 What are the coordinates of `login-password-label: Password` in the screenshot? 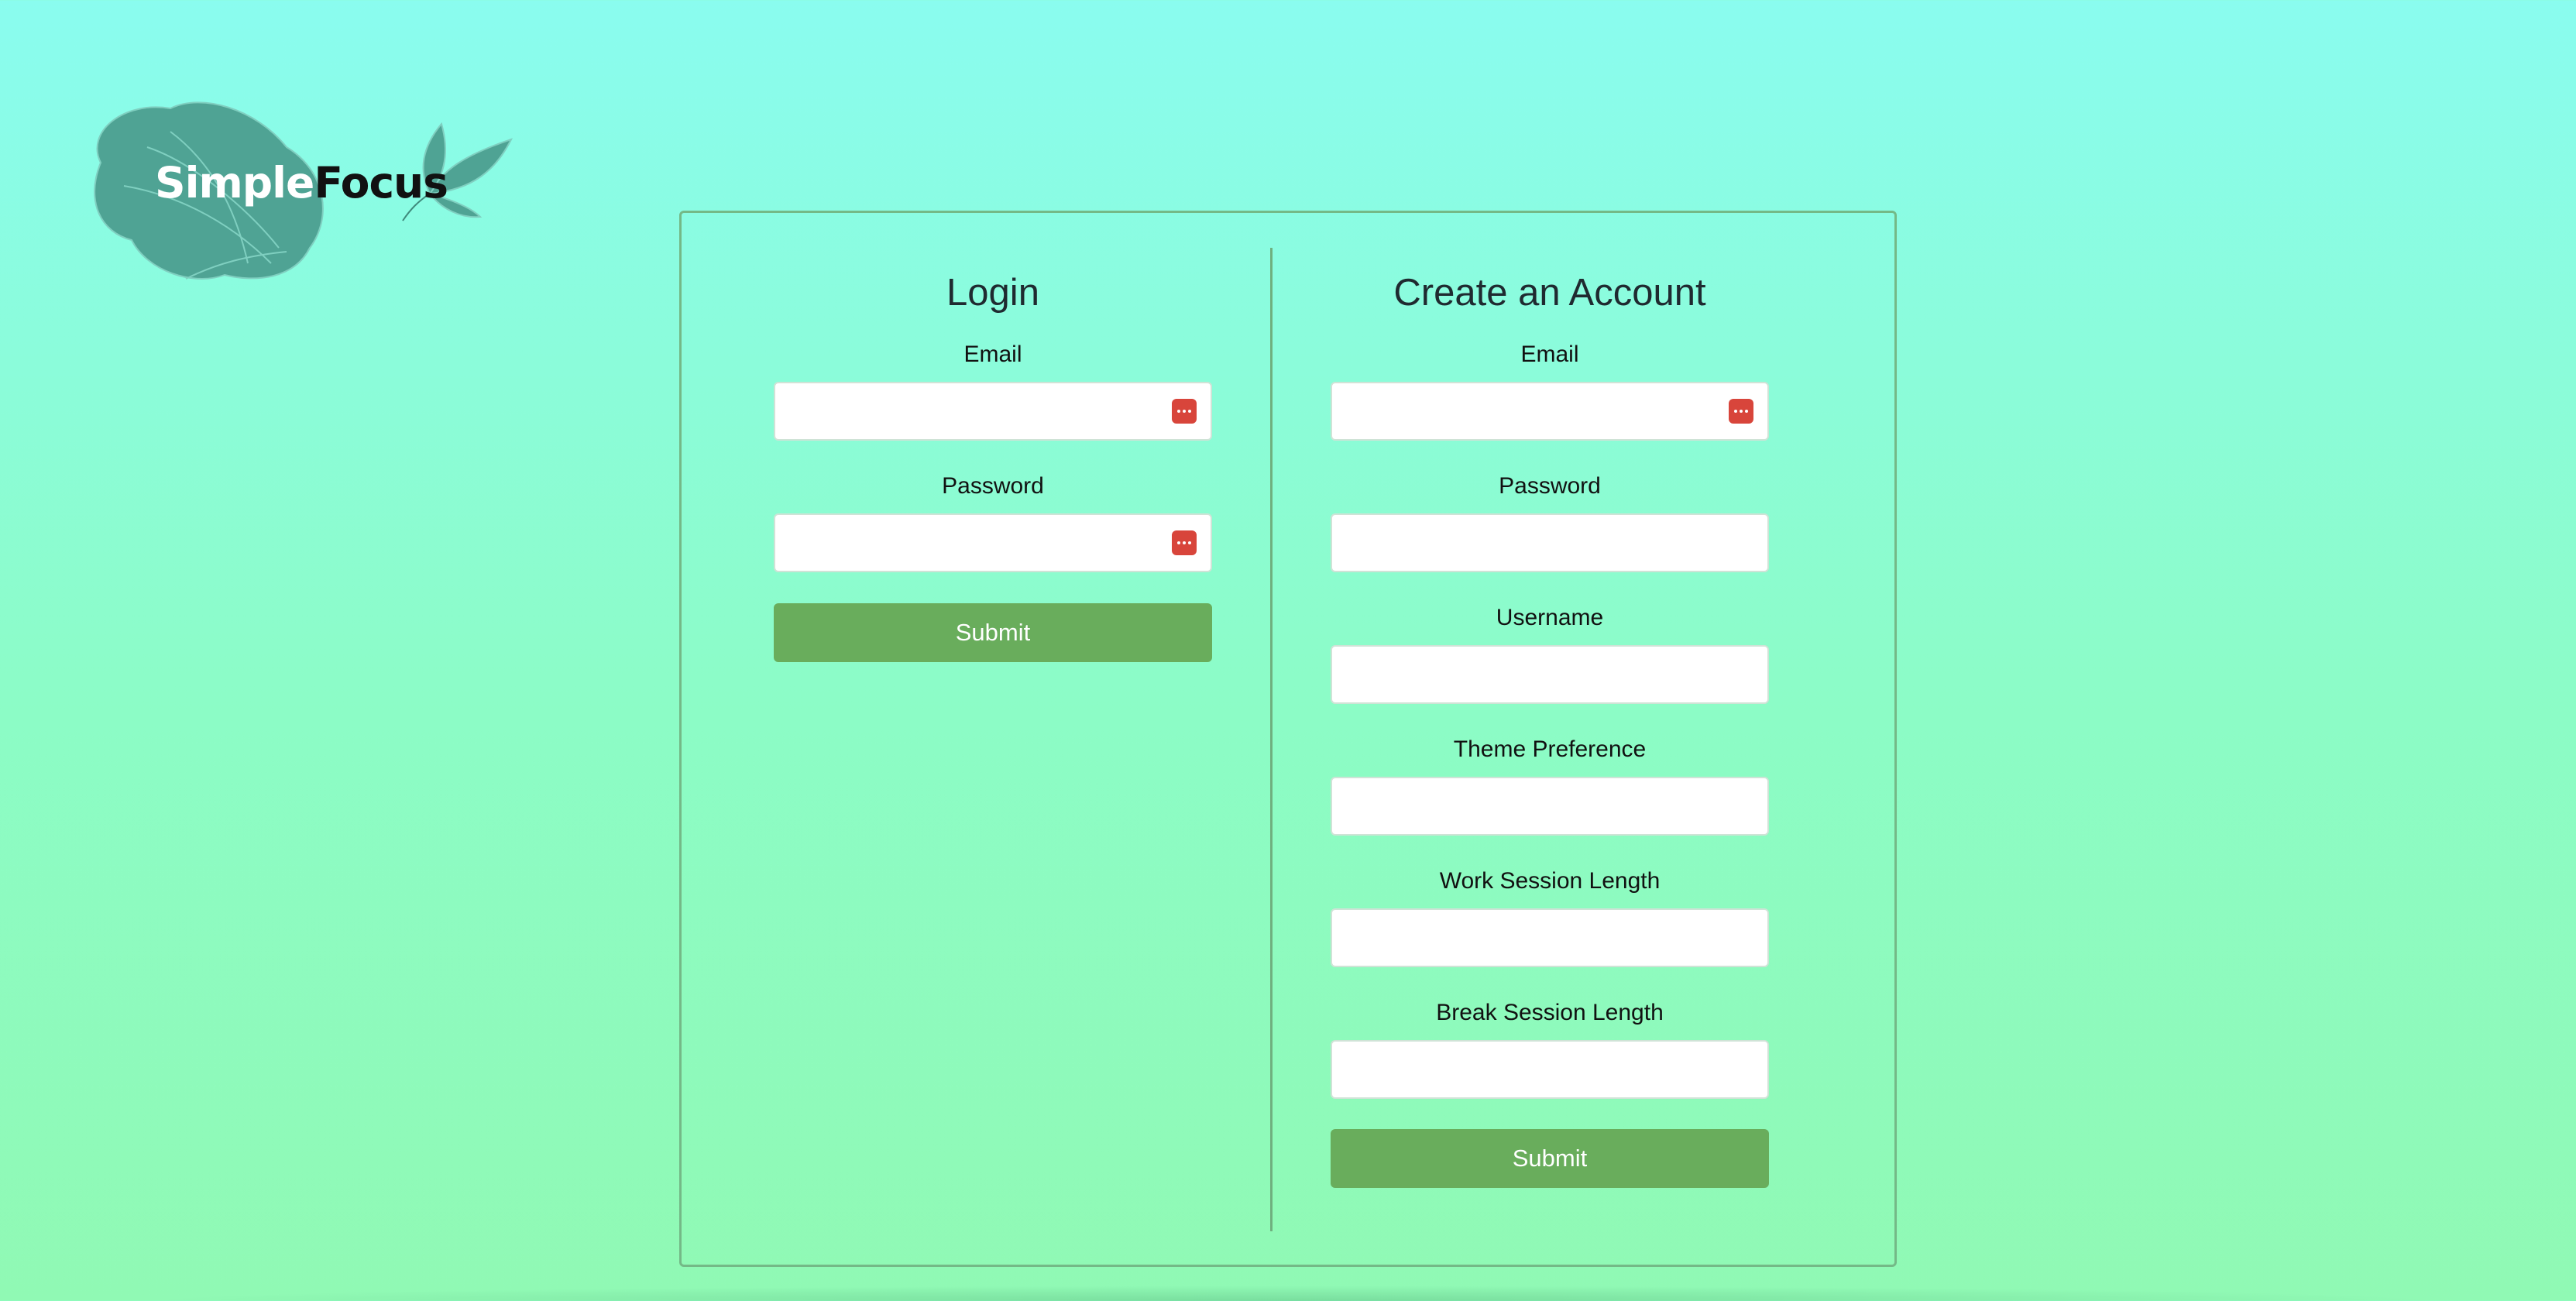 It's located at (993, 486).